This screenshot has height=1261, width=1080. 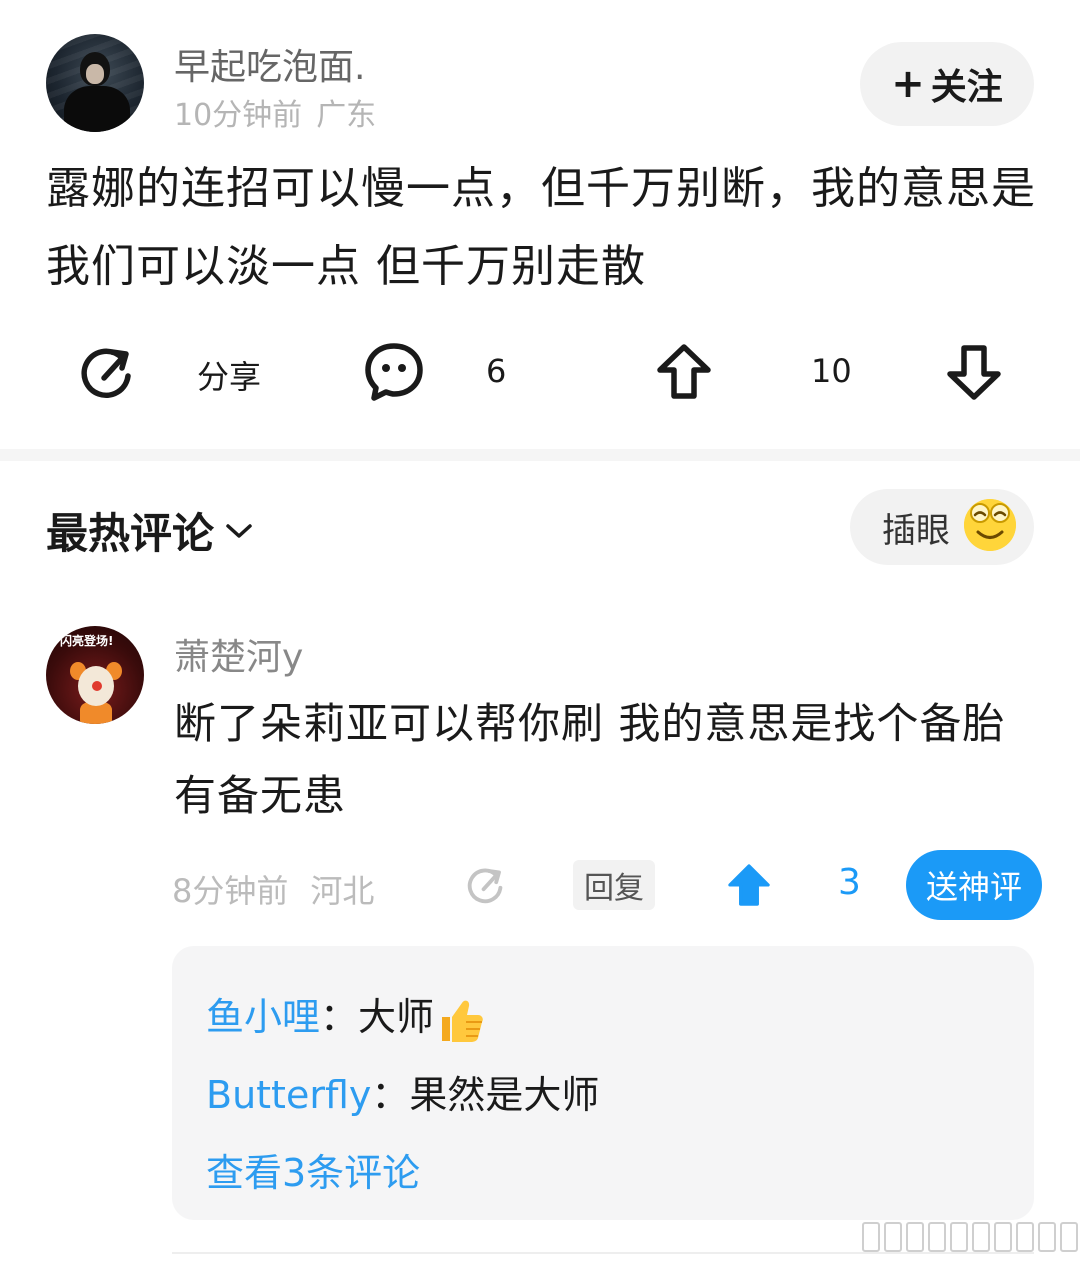 I want to click on award-god-comment-button: 送神评, so click(x=974, y=885).